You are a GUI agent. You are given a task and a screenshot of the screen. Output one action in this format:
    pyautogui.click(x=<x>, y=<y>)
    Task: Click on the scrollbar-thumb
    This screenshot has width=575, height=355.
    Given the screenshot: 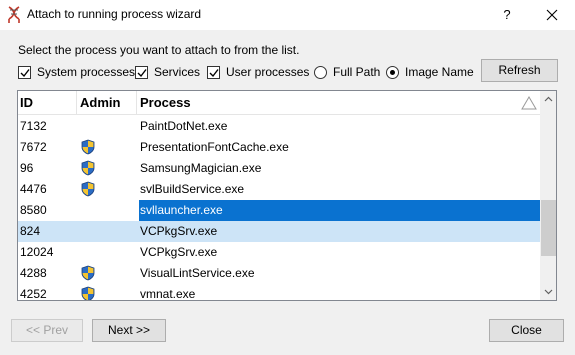 What is the action you would take?
    pyautogui.click(x=548, y=228)
    